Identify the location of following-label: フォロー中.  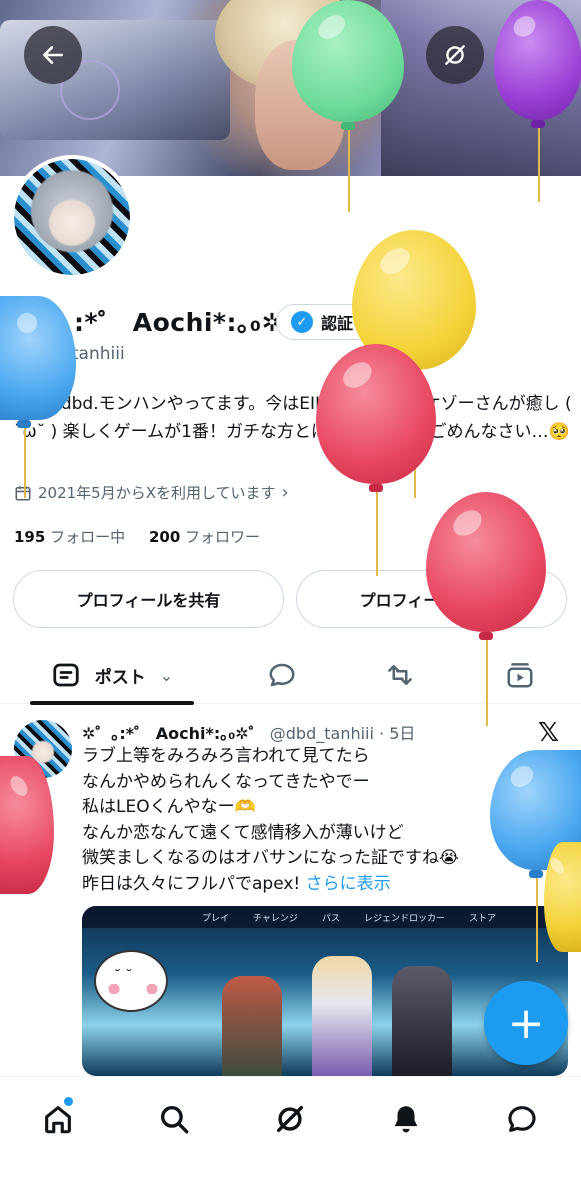
(88, 537).